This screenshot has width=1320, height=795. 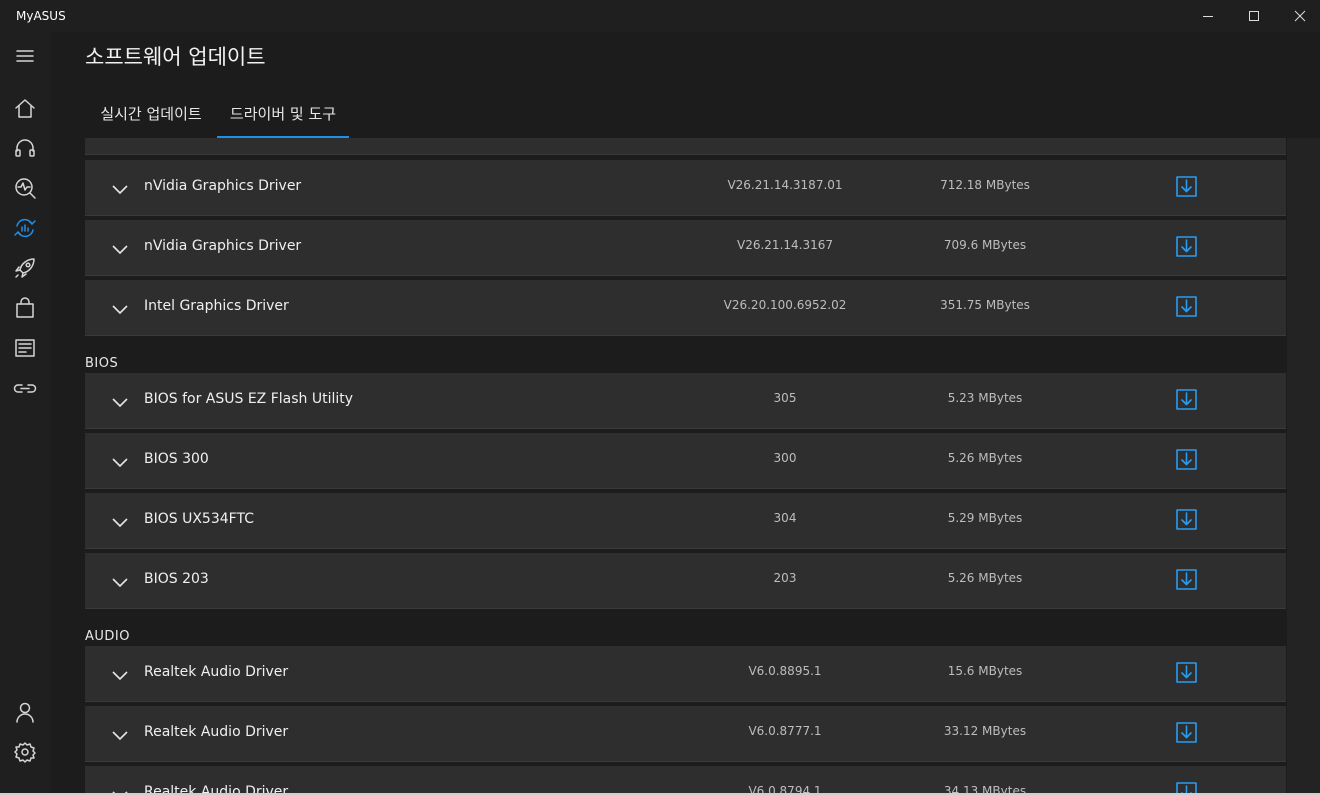 I want to click on sidebar-nav, so click(x=25, y=413).